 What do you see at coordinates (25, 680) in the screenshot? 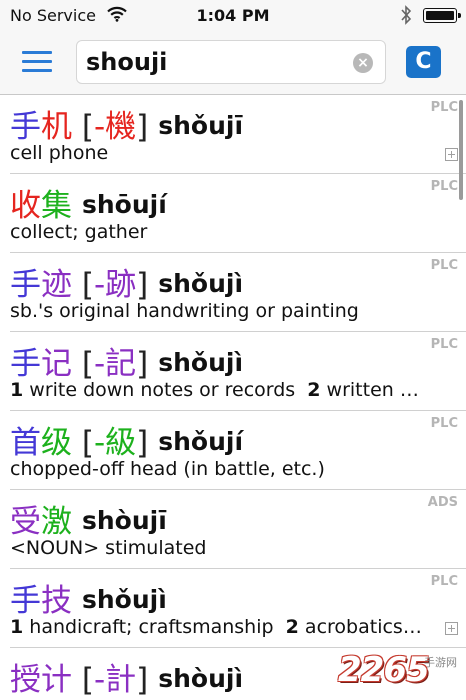
I see `hanzi-char: 授` at bounding box center [25, 680].